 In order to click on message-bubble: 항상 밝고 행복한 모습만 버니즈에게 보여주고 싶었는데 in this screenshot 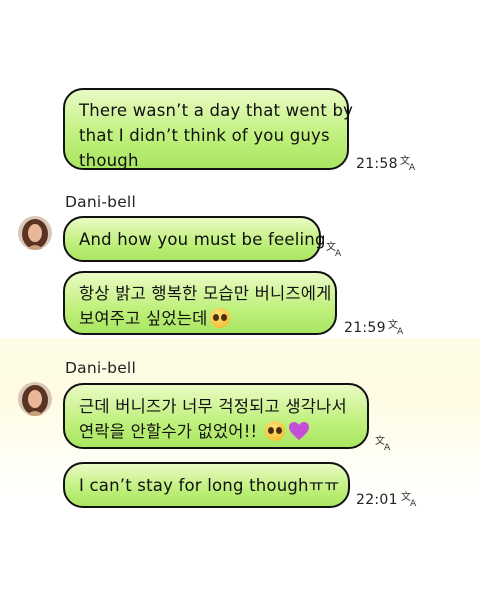, I will do `click(200, 303)`.